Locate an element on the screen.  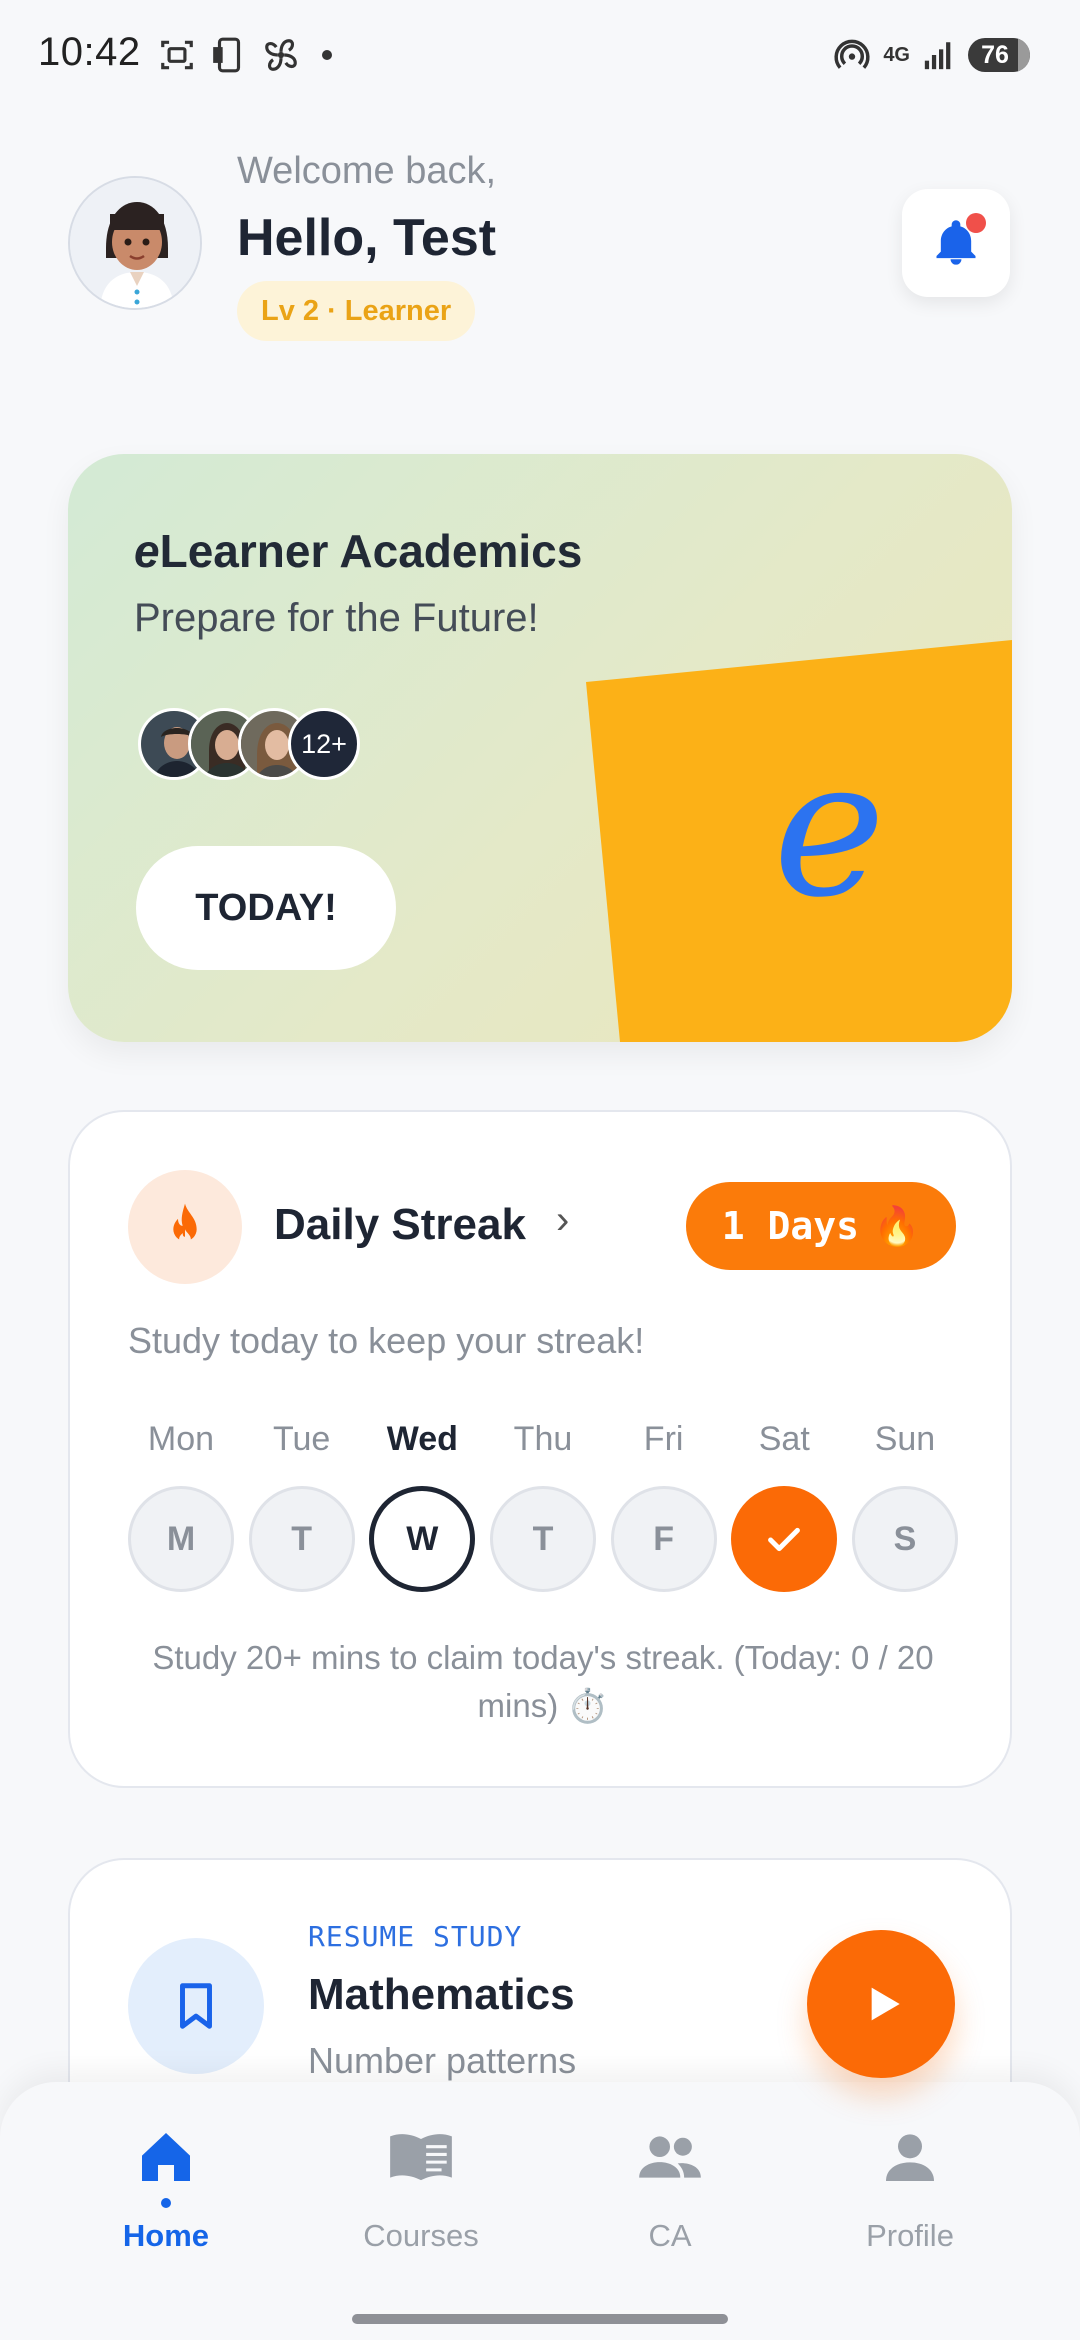
day-label-thu: Thu is located at coordinates (543, 1439).